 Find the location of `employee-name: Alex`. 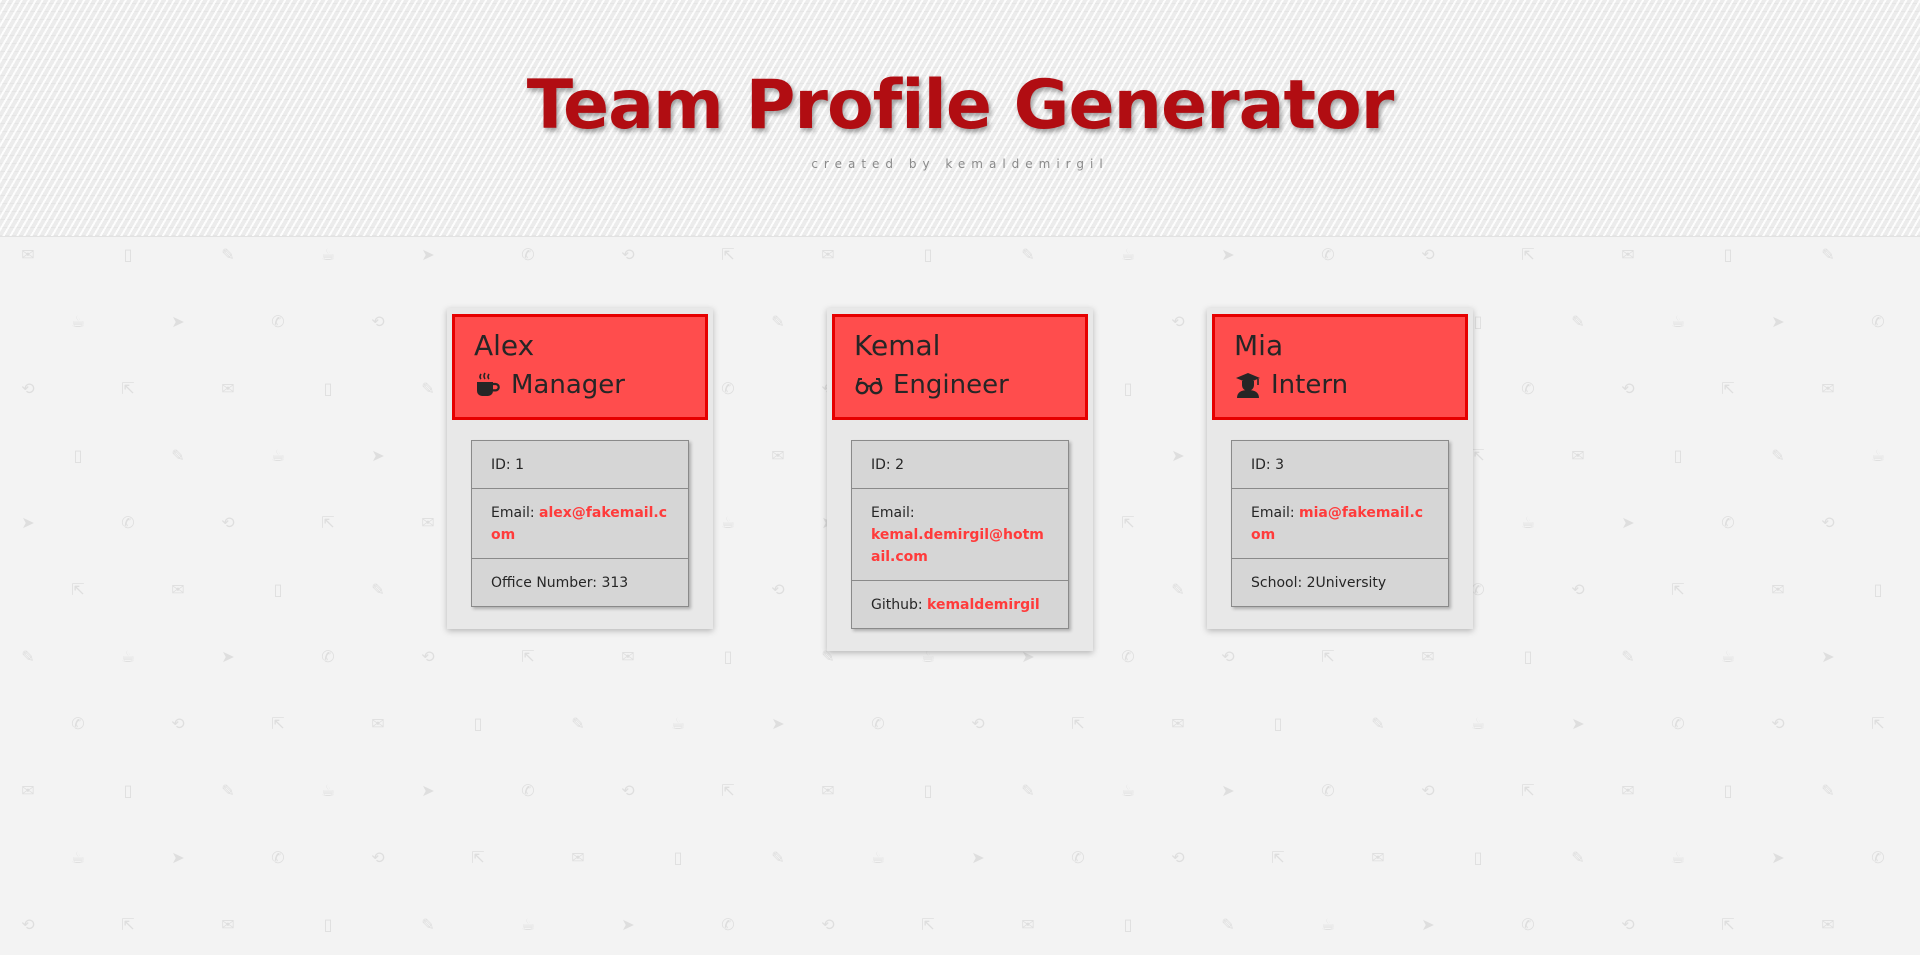

employee-name: Alex is located at coordinates (504, 345).